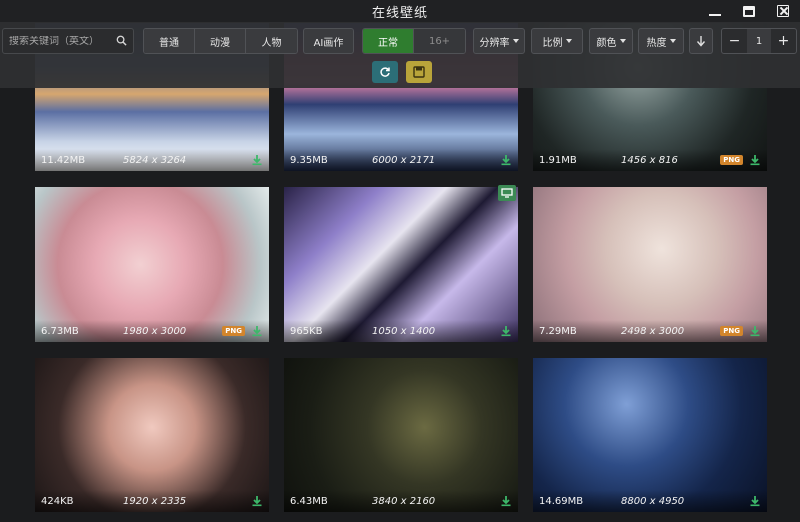  Describe the element at coordinates (59, 41) in the screenshot. I see `search-input` at that location.